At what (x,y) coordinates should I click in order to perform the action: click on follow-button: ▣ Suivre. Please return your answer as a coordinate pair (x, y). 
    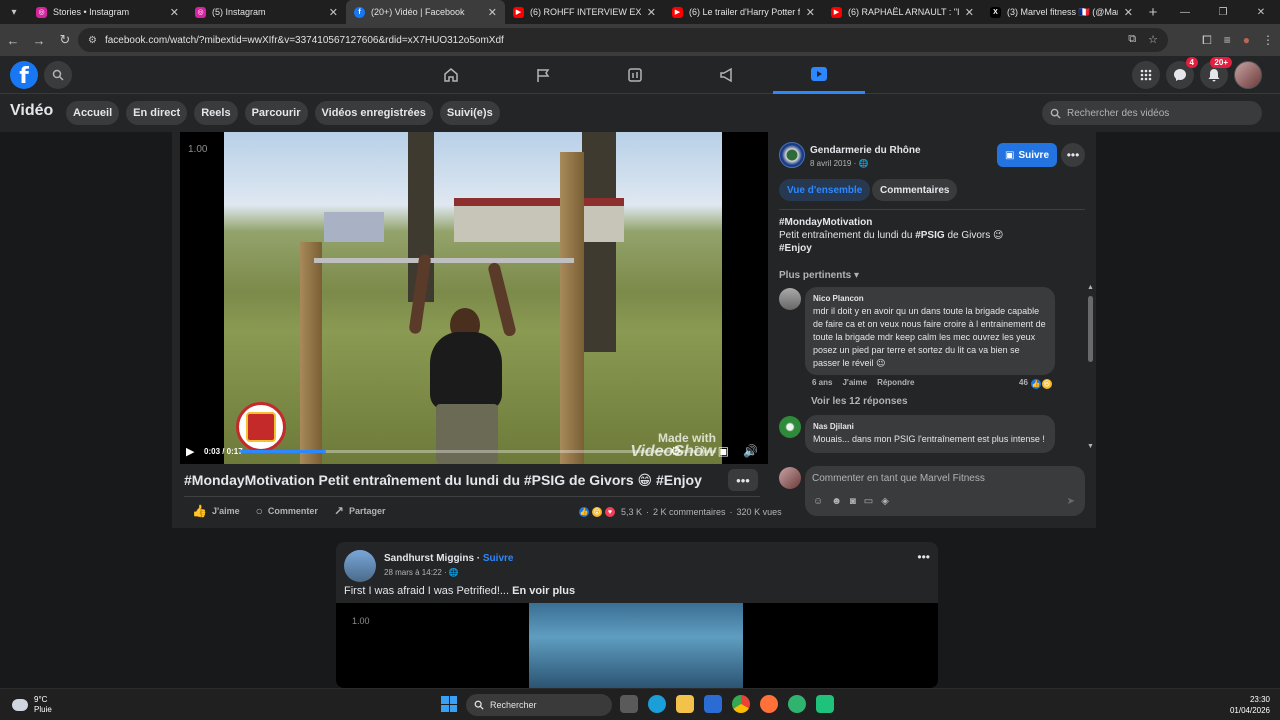
    Looking at the image, I should click on (1027, 155).